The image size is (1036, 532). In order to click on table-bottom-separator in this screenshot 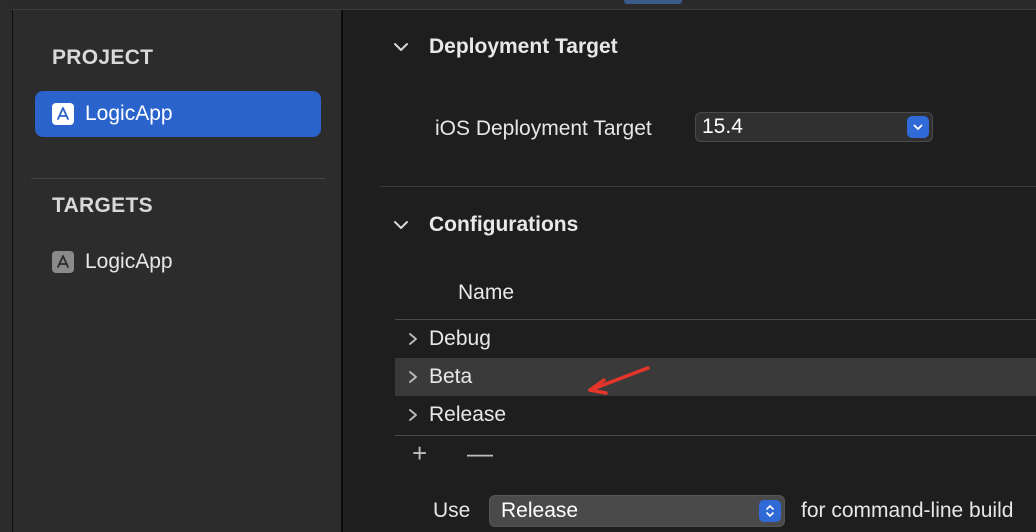, I will do `click(715, 435)`.